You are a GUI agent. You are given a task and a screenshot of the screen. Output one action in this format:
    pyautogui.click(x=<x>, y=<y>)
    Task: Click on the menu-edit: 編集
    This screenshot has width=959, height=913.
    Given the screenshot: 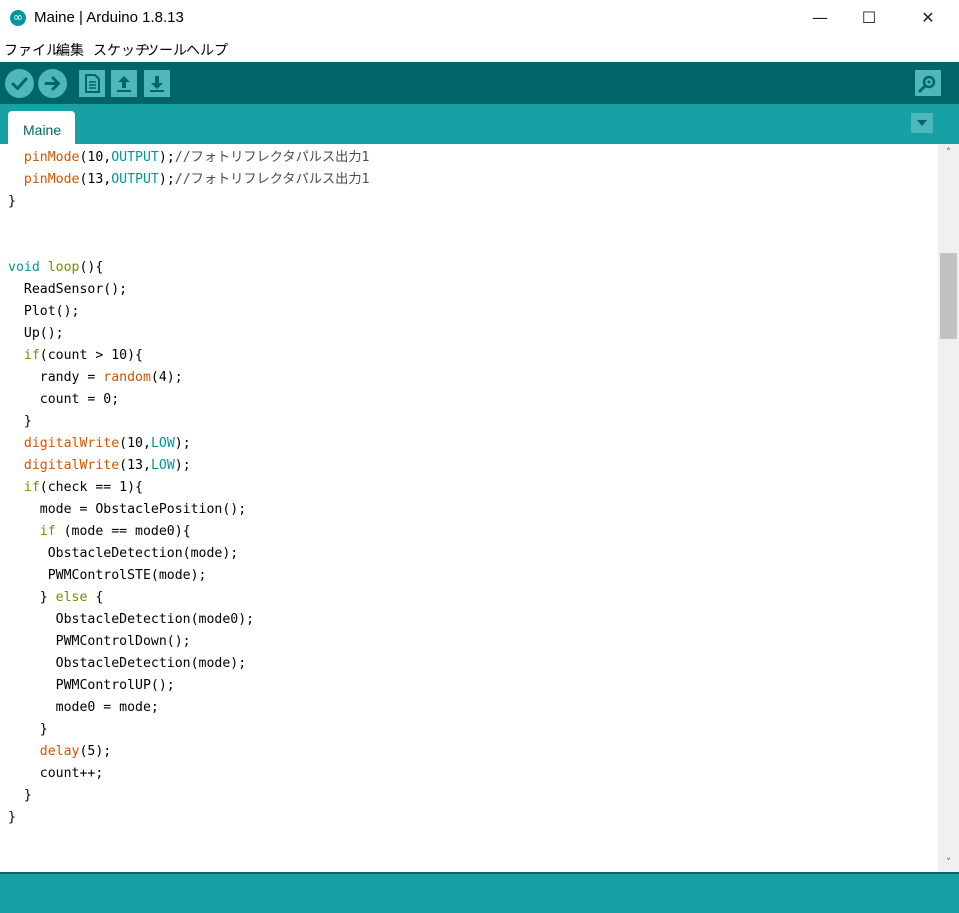 What is the action you would take?
    pyautogui.click(x=70, y=50)
    